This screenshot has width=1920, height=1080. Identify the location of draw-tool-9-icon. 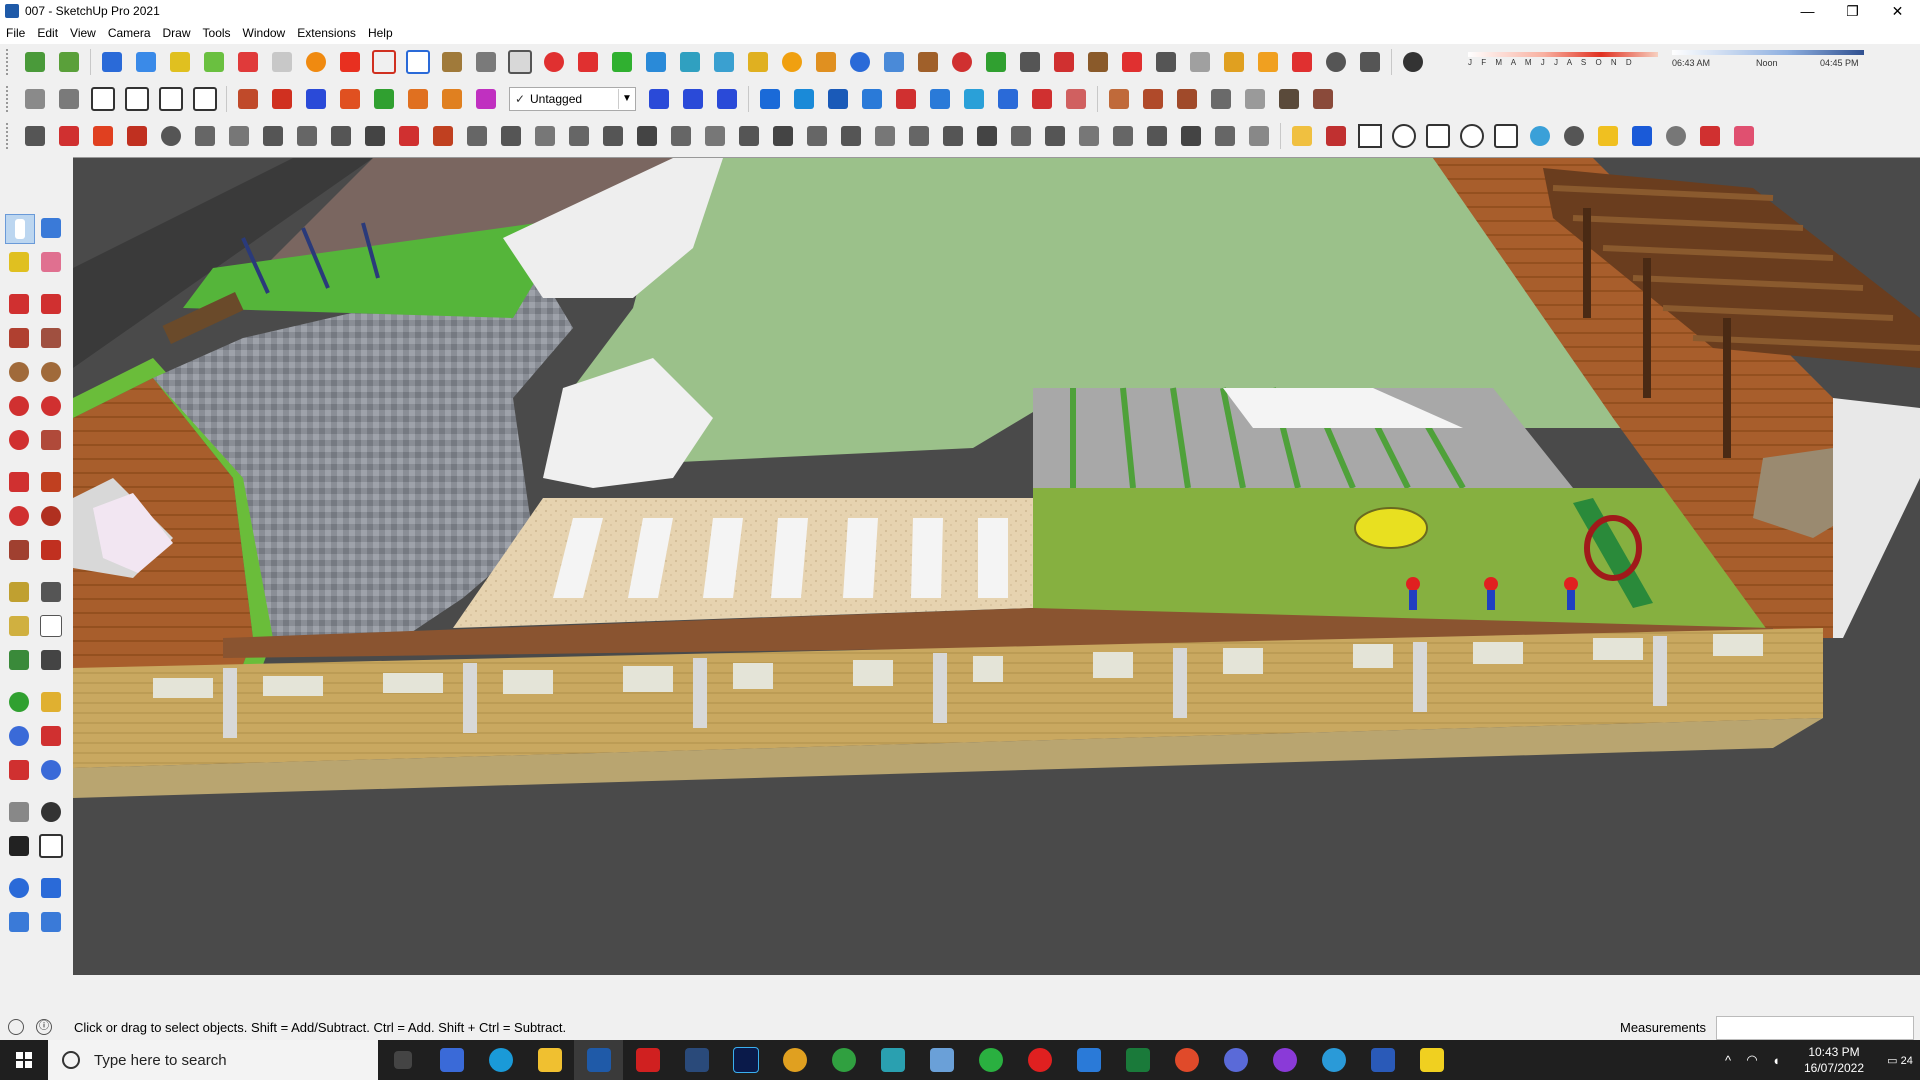
(307, 136).